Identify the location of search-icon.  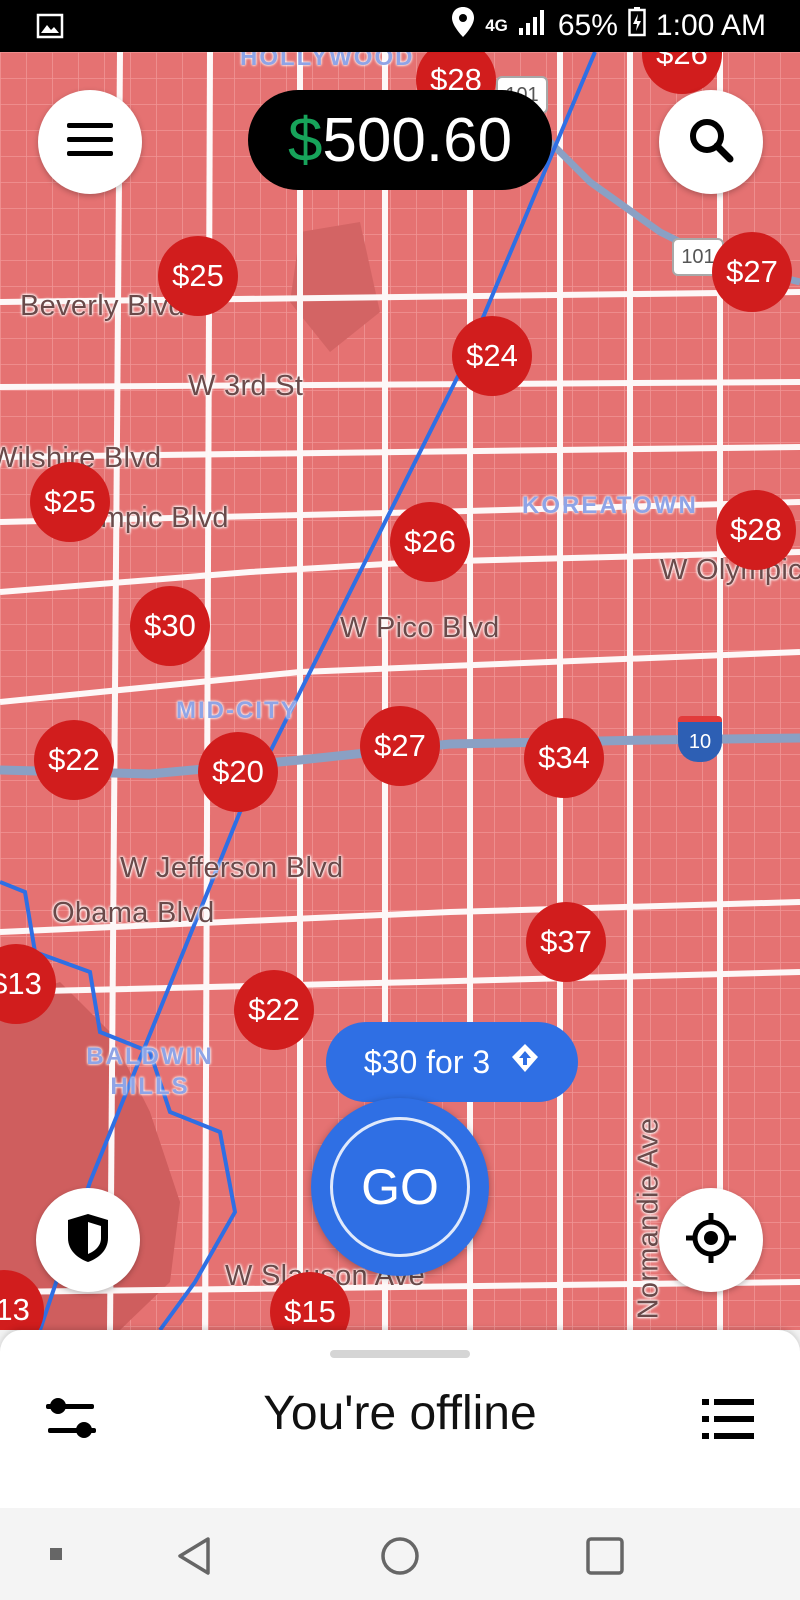
(711, 142).